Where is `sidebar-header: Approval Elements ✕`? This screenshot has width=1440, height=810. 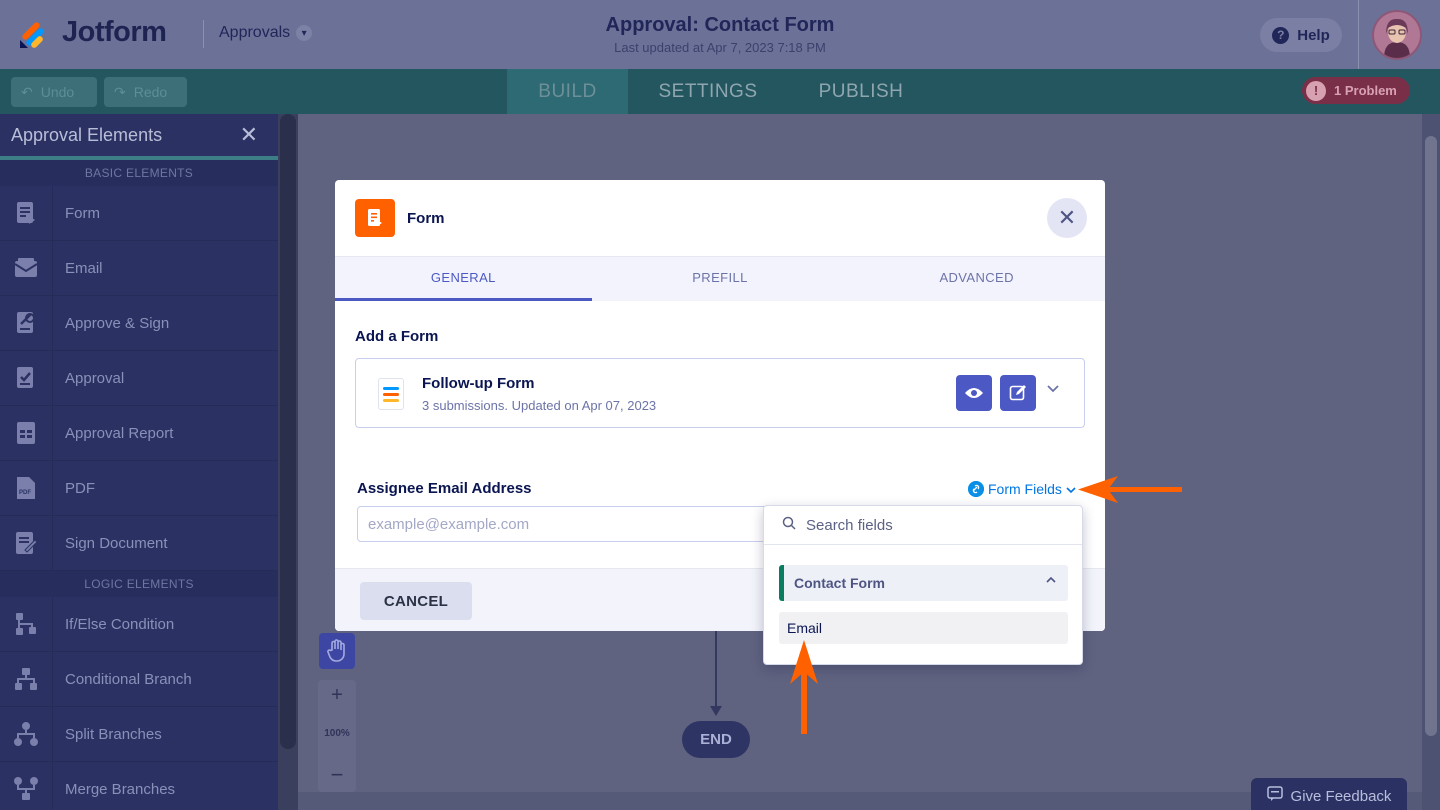 sidebar-header: Approval Elements ✕ is located at coordinates (139, 137).